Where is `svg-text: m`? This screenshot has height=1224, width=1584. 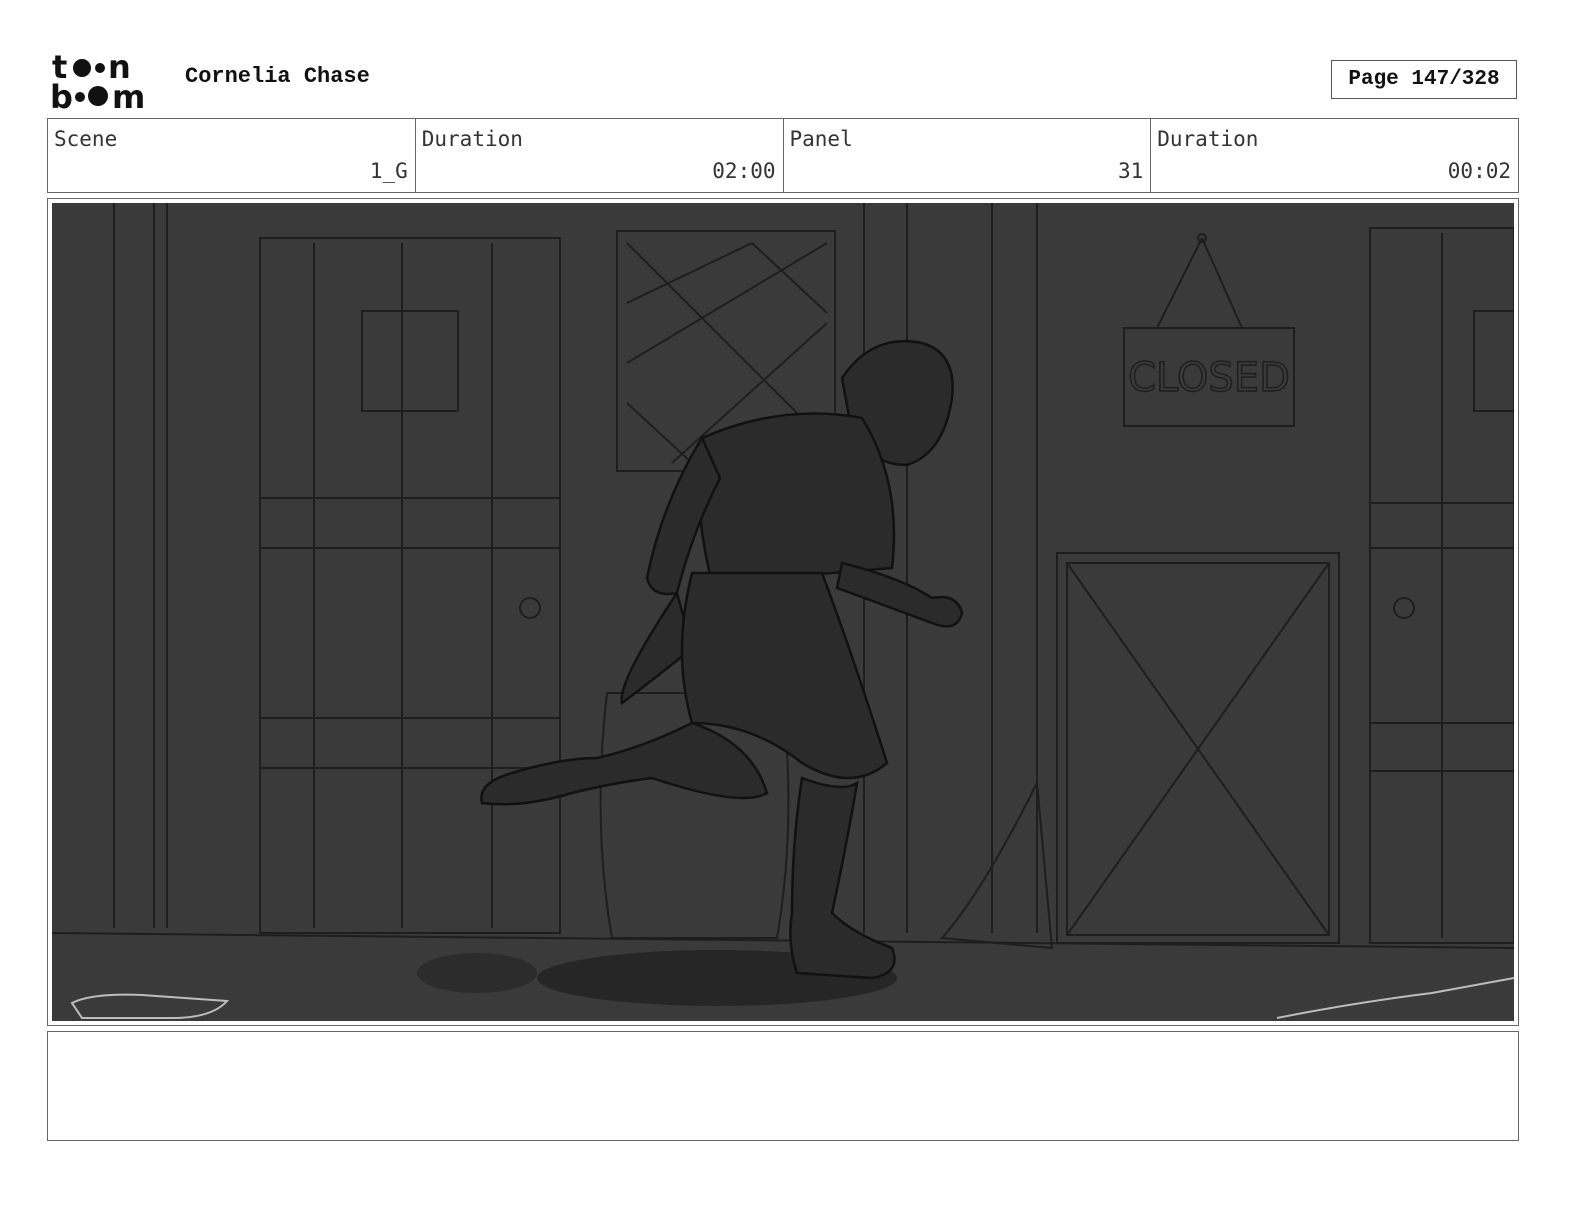 svg-text: m is located at coordinates (128, 95).